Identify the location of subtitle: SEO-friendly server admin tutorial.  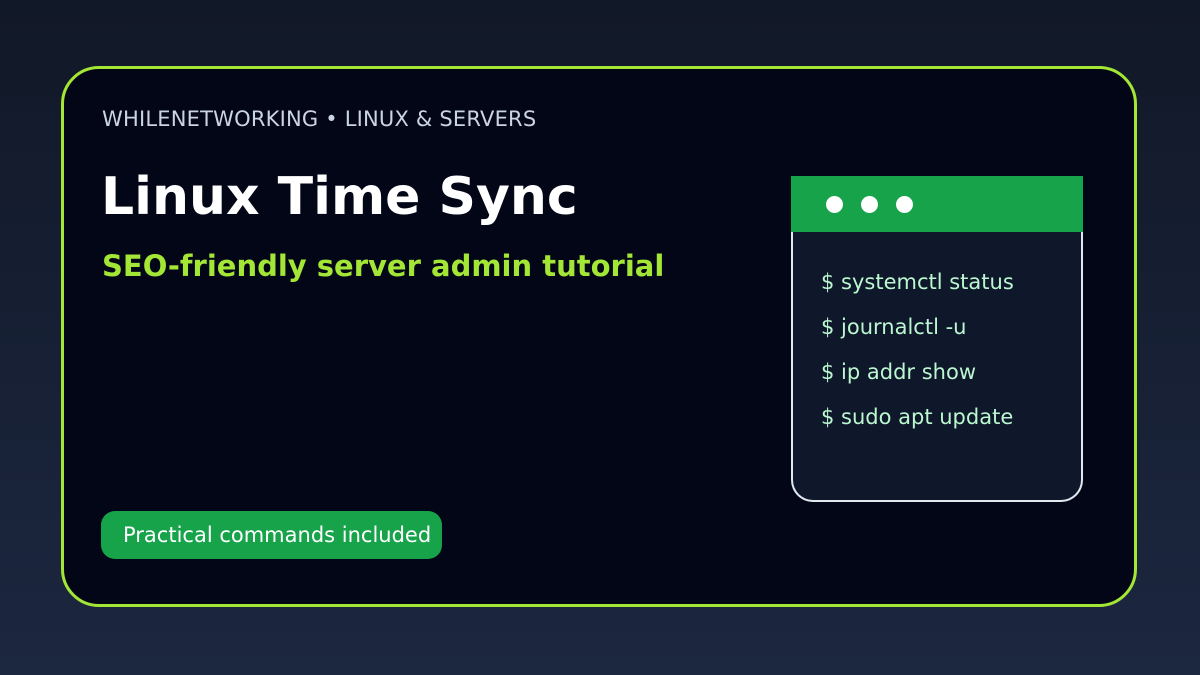
(383, 266).